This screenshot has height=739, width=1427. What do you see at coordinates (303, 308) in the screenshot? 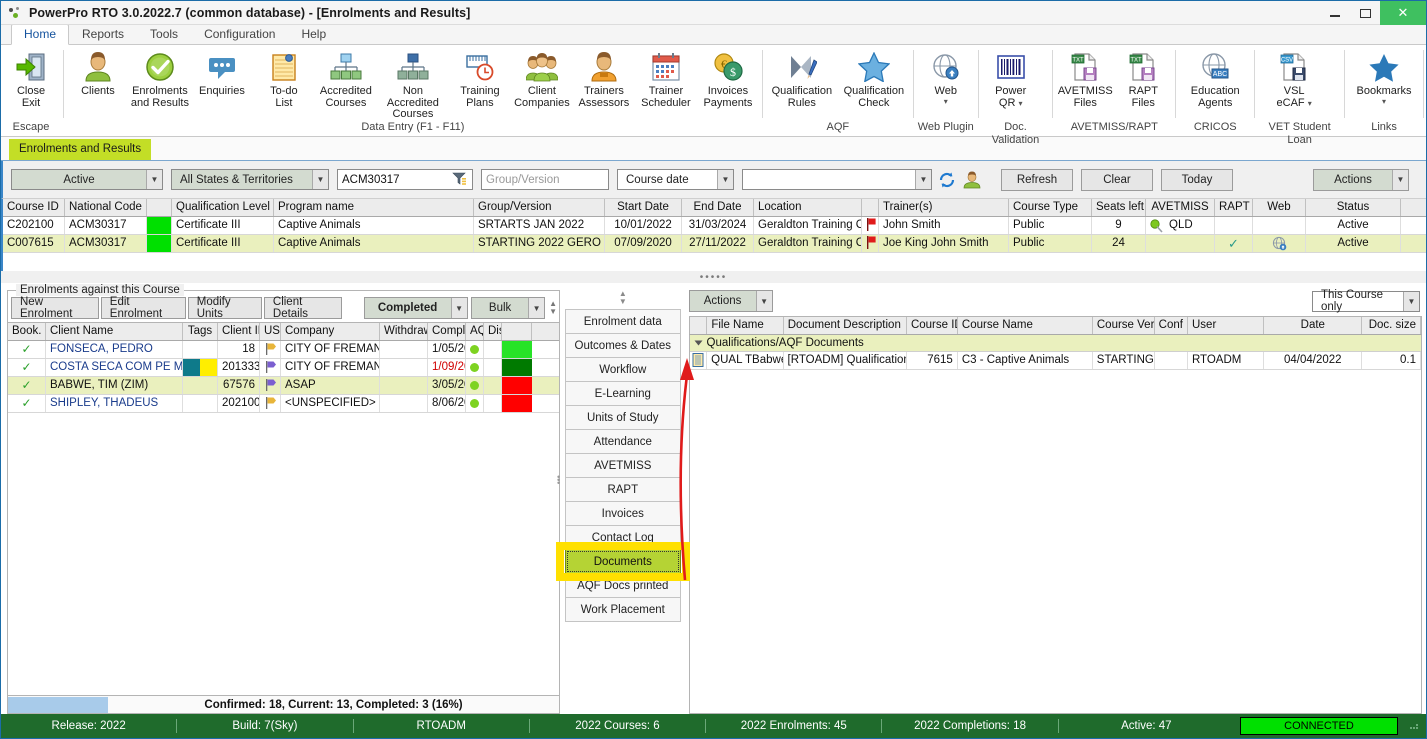
I see `client-details-button: Client Details` at bounding box center [303, 308].